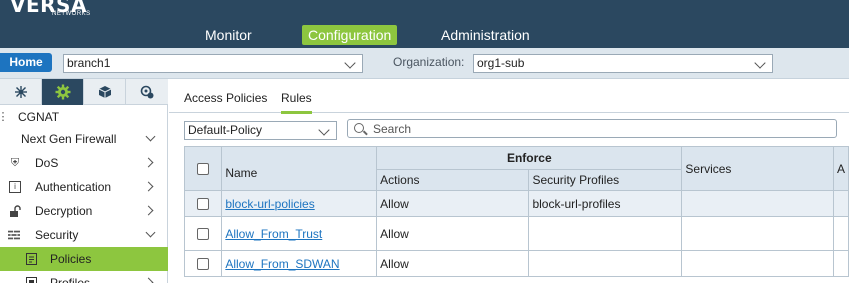 The height and width of the screenshot is (283, 849). I want to click on grid-icon: ⋮, so click(4, 117).